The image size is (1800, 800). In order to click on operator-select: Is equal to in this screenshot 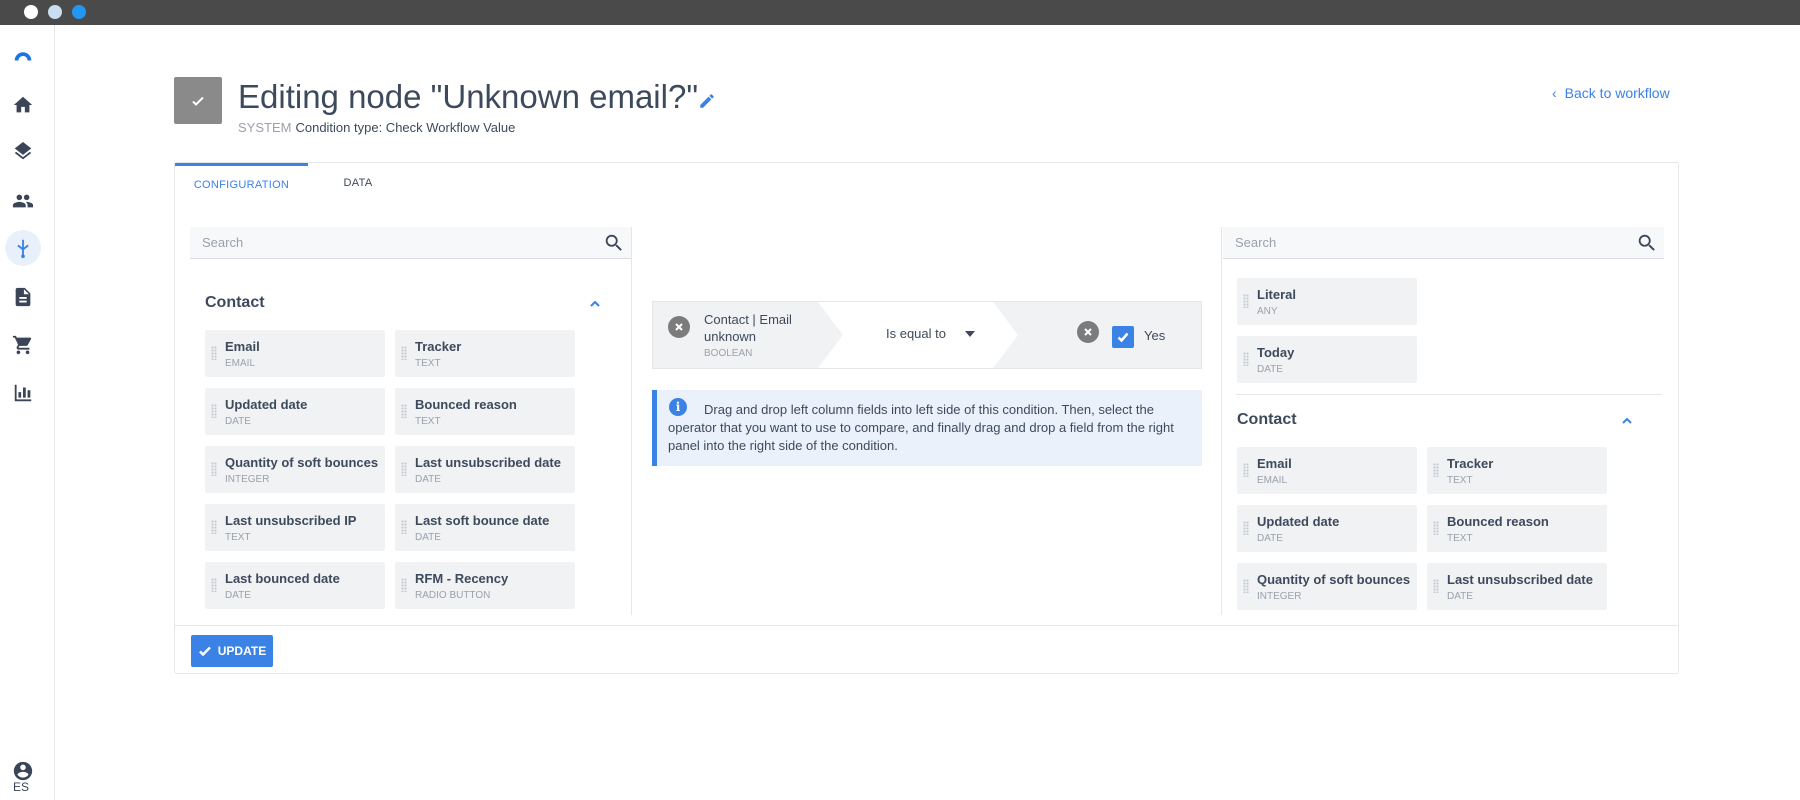, I will do `click(916, 333)`.